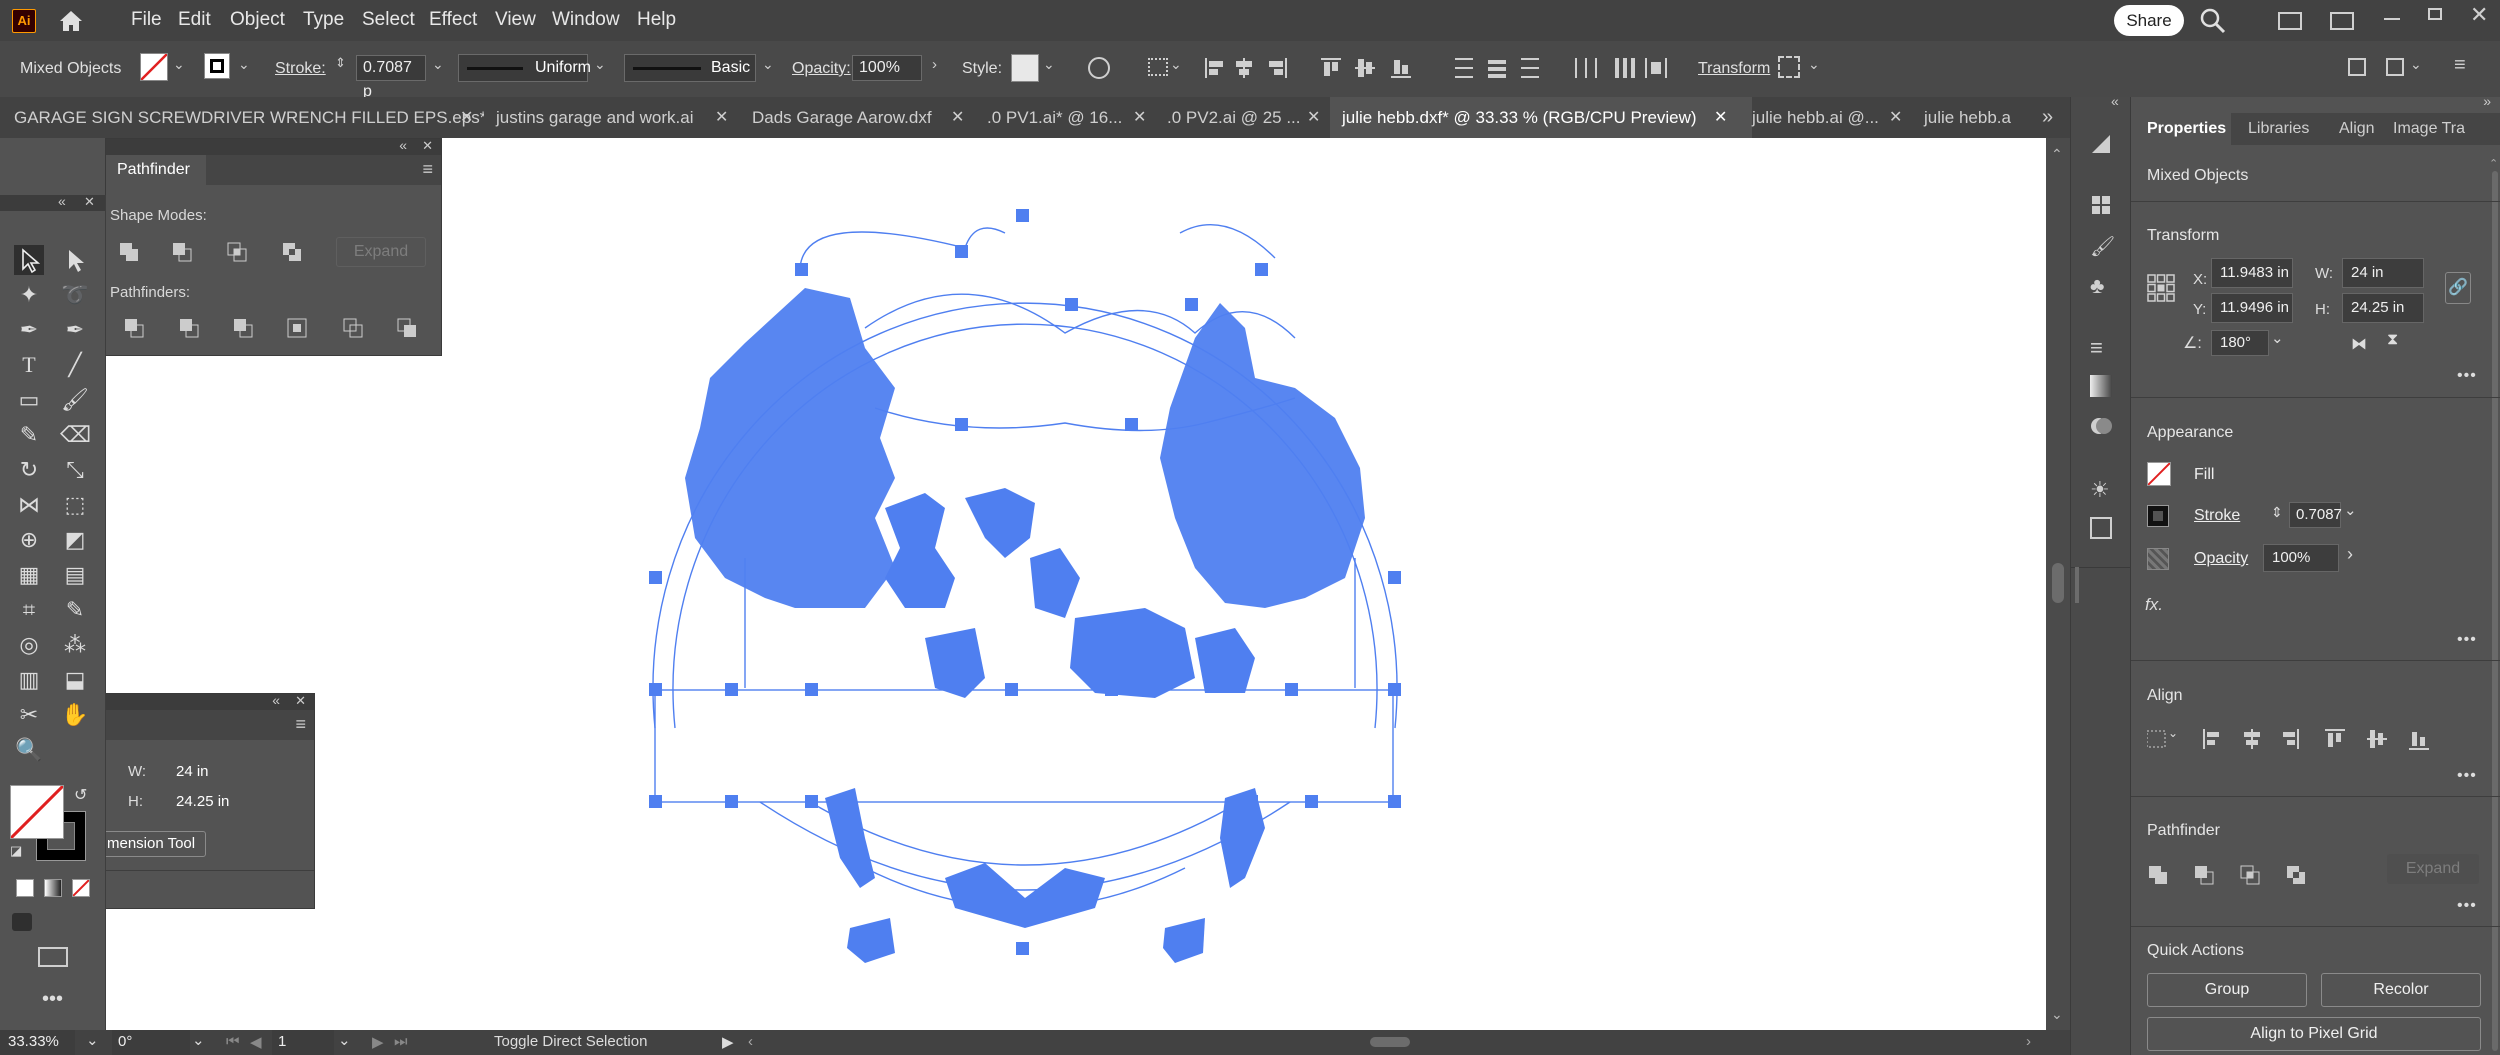  I want to click on perspective-grid-icon: ▦, so click(29, 575).